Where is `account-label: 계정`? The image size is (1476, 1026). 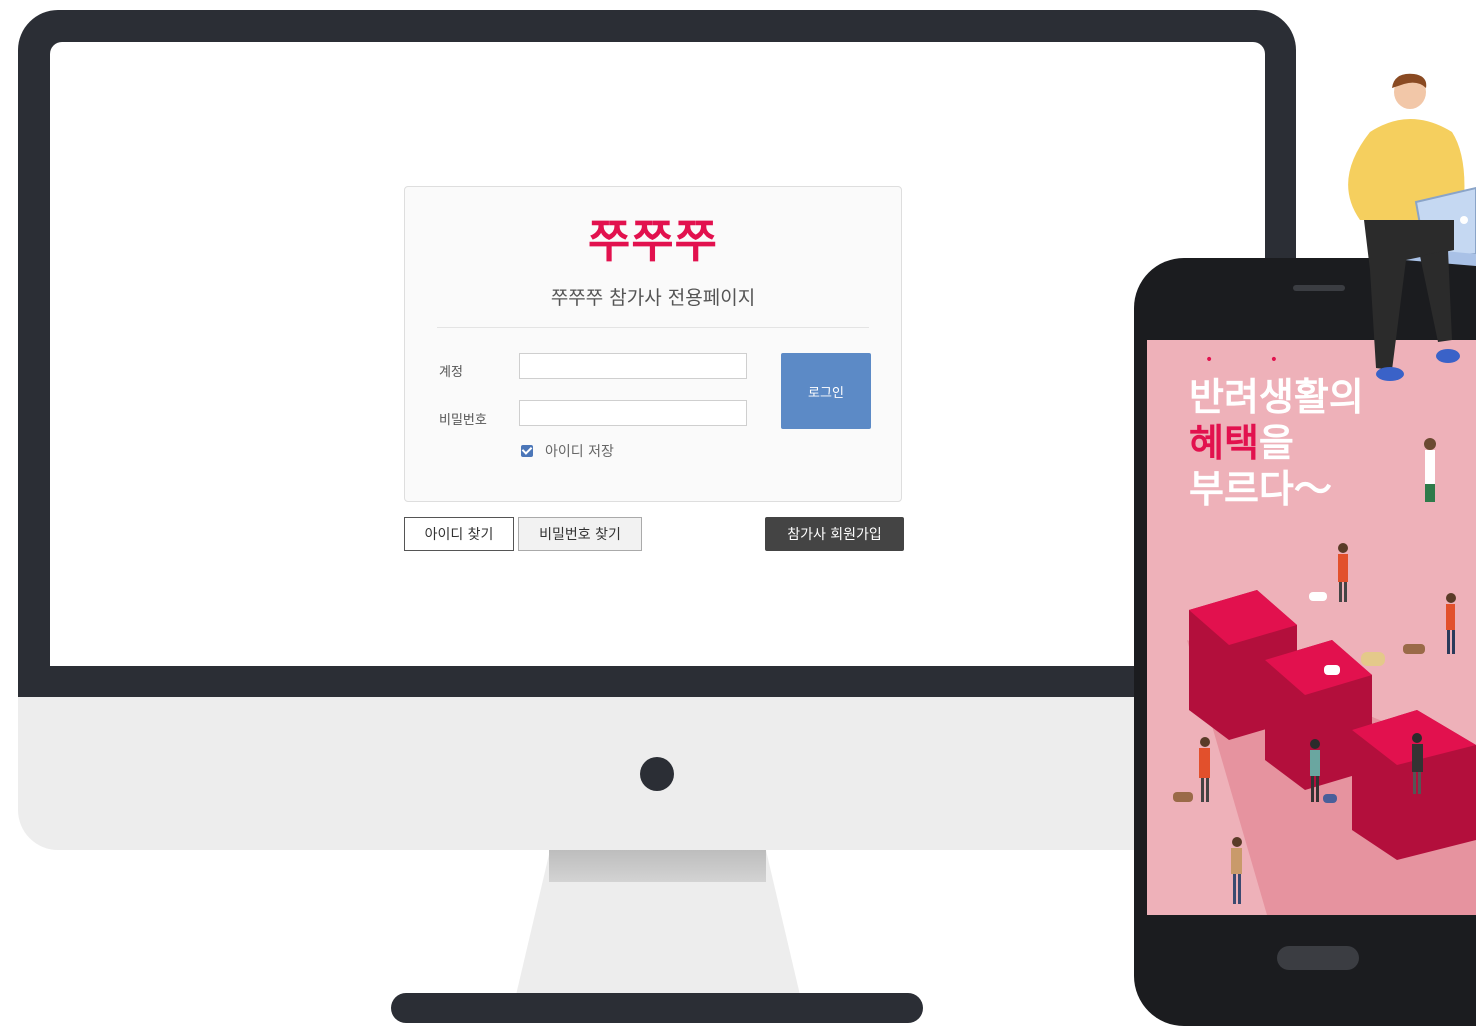
account-label: 계정 is located at coordinates (451, 372).